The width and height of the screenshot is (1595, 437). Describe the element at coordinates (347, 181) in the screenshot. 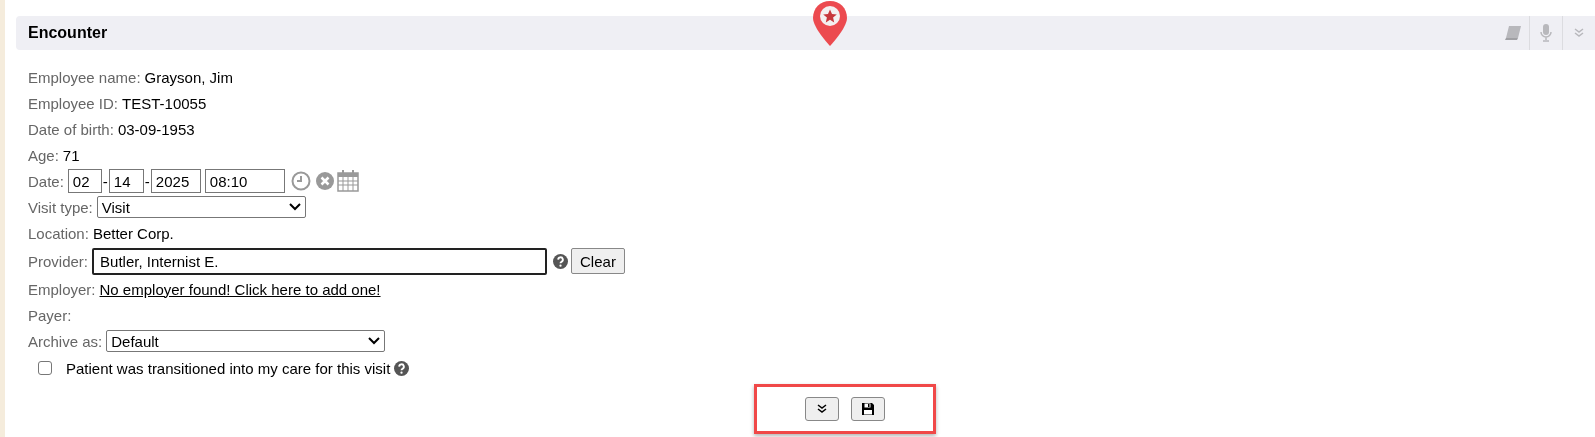

I see `calendar-icon` at that location.